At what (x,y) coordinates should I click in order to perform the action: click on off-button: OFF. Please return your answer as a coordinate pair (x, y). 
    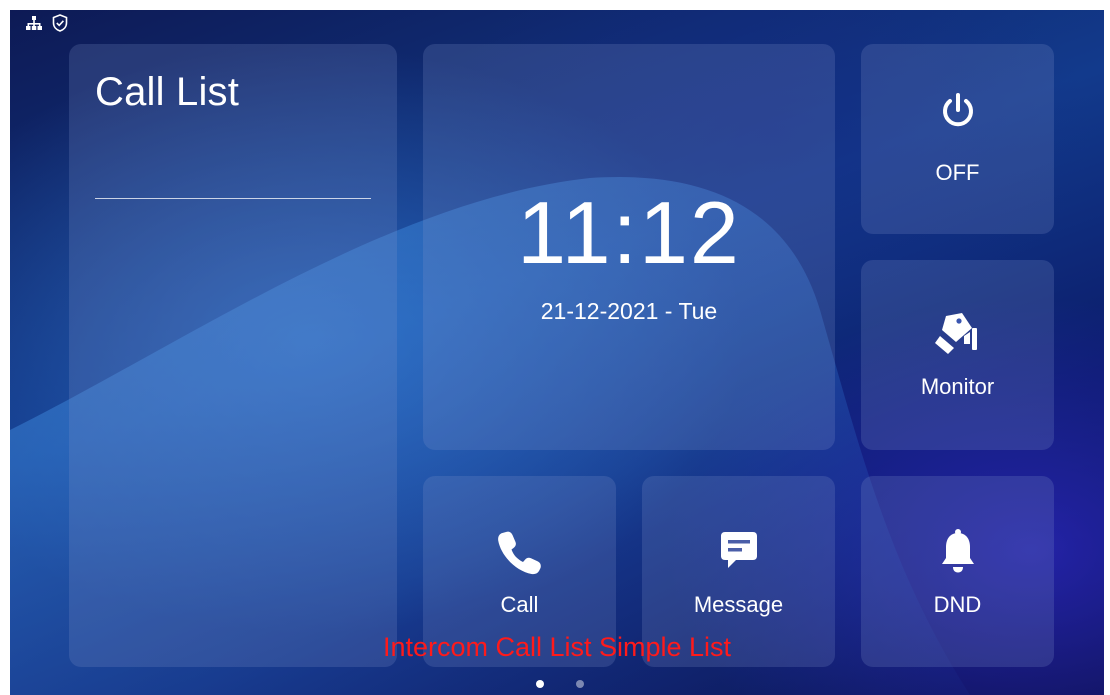
    Looking at the image, I should click on (957, 139).